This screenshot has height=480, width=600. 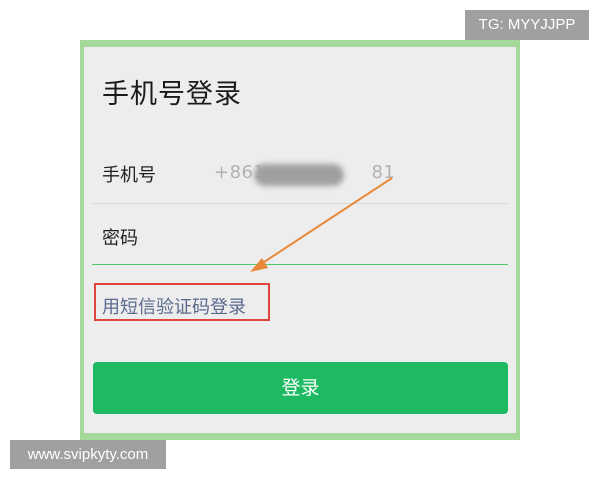 I want to click on annotation-arrow, so click(x=321, y=224).